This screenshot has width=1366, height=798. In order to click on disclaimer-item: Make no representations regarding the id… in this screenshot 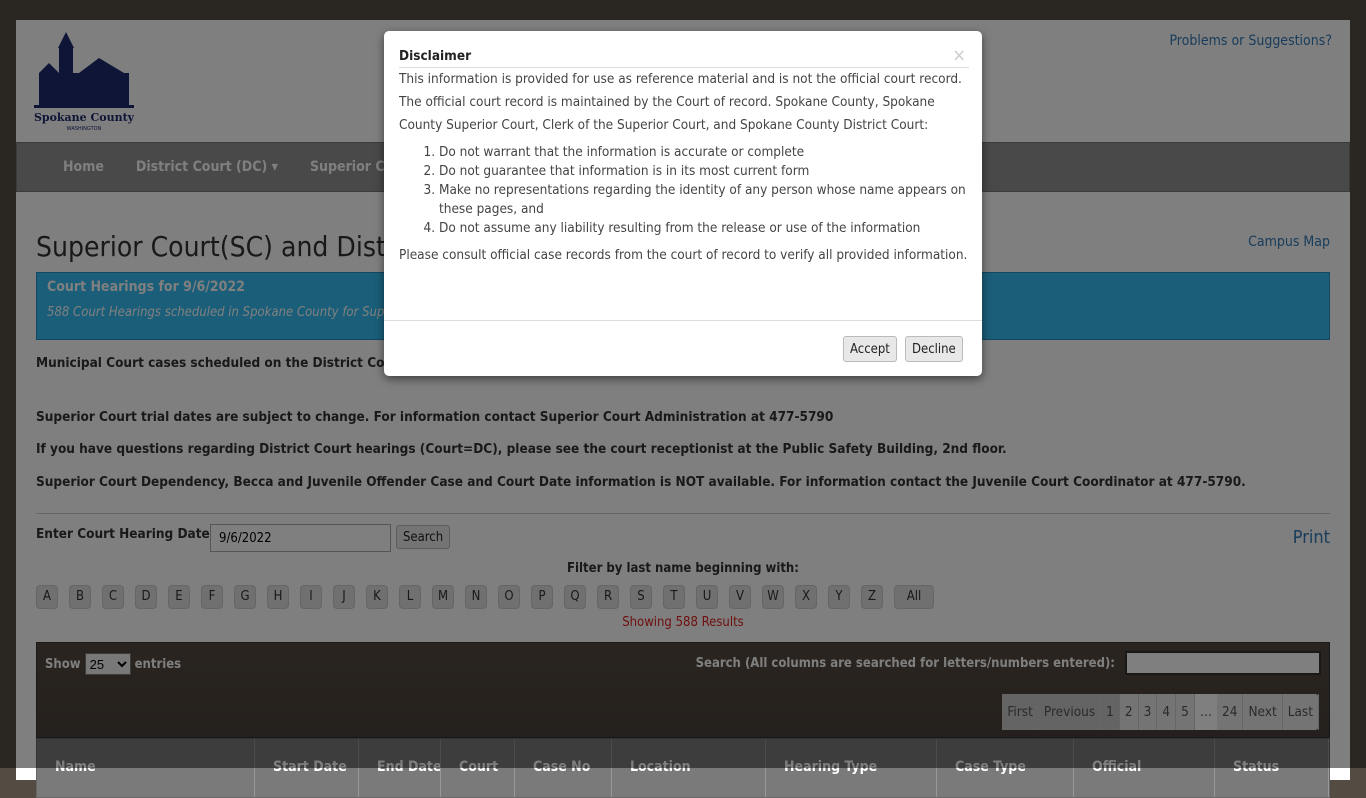, I will do `click(704, 200)`.